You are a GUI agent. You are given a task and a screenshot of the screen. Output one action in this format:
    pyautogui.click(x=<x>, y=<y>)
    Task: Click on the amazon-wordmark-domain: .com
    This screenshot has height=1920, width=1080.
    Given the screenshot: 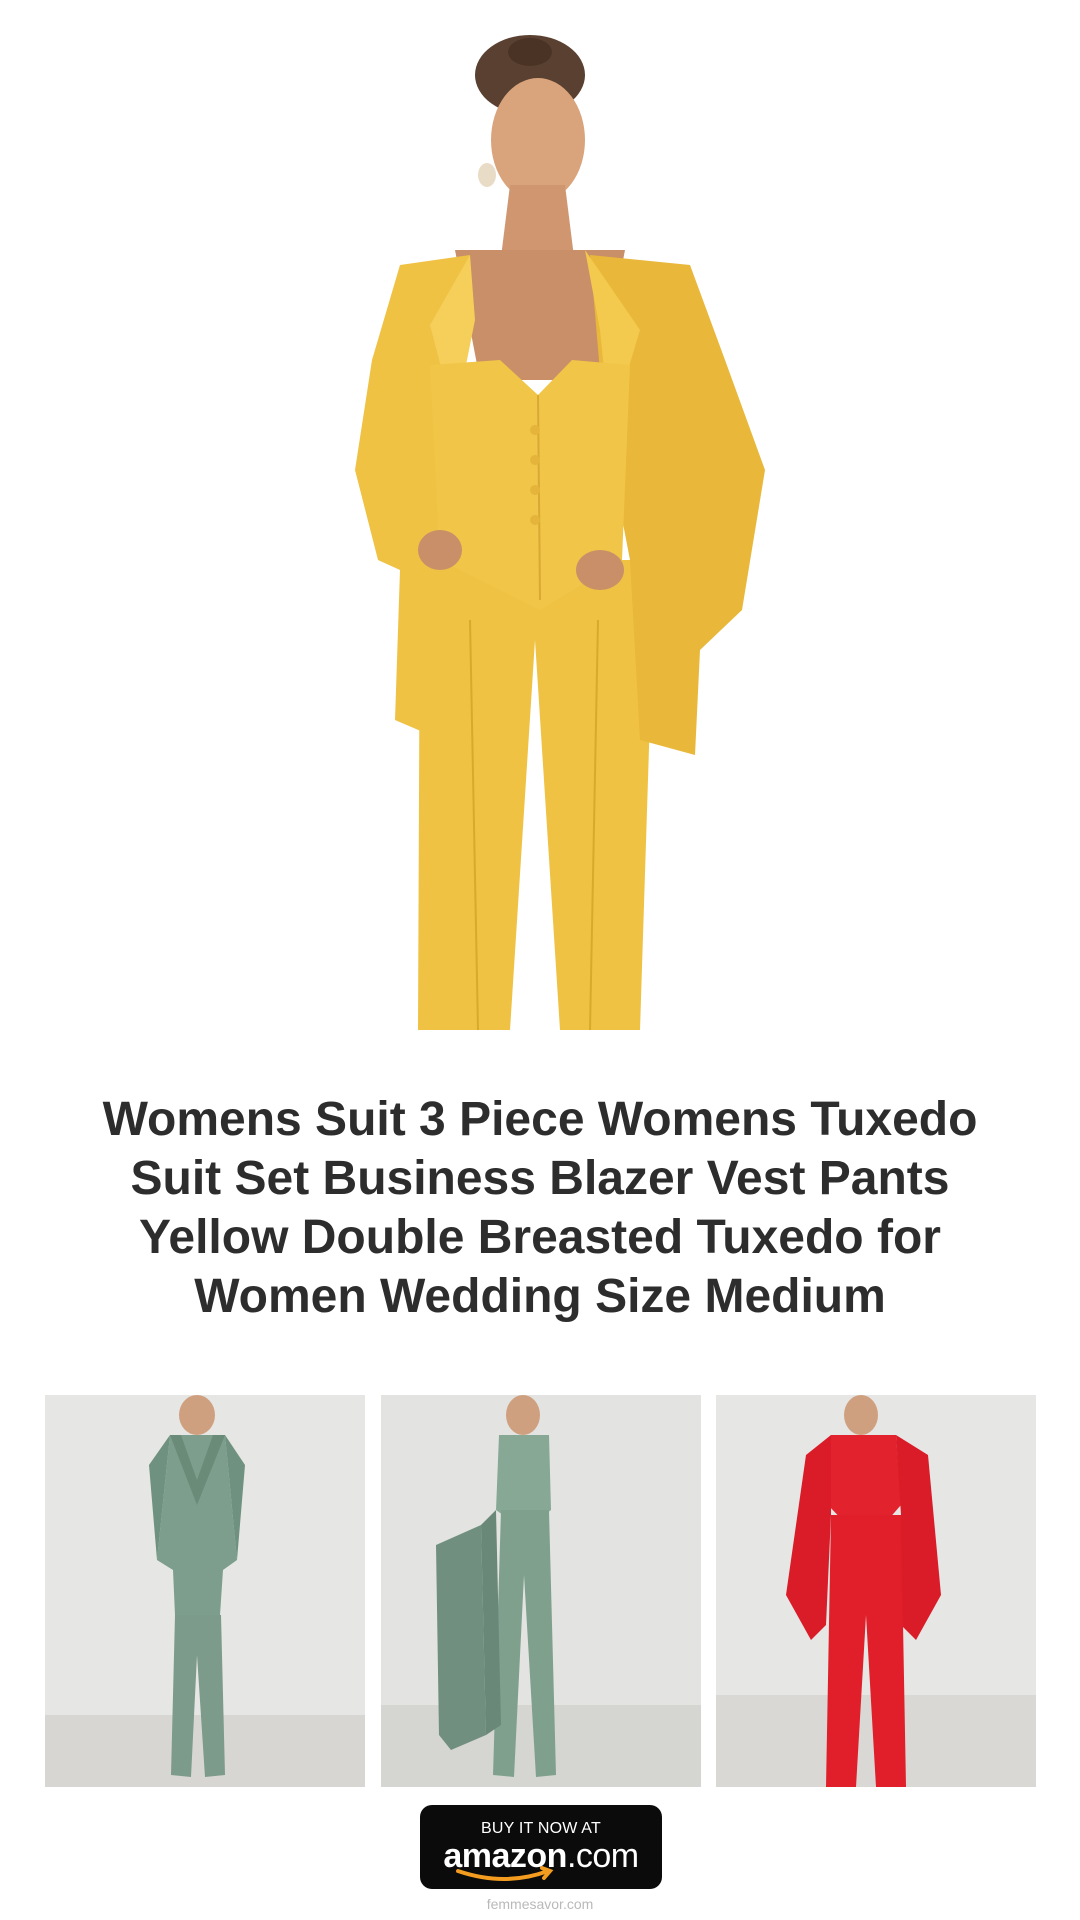 What is the action you would take?
    pyautogui.click(x=602, y=1856)
    